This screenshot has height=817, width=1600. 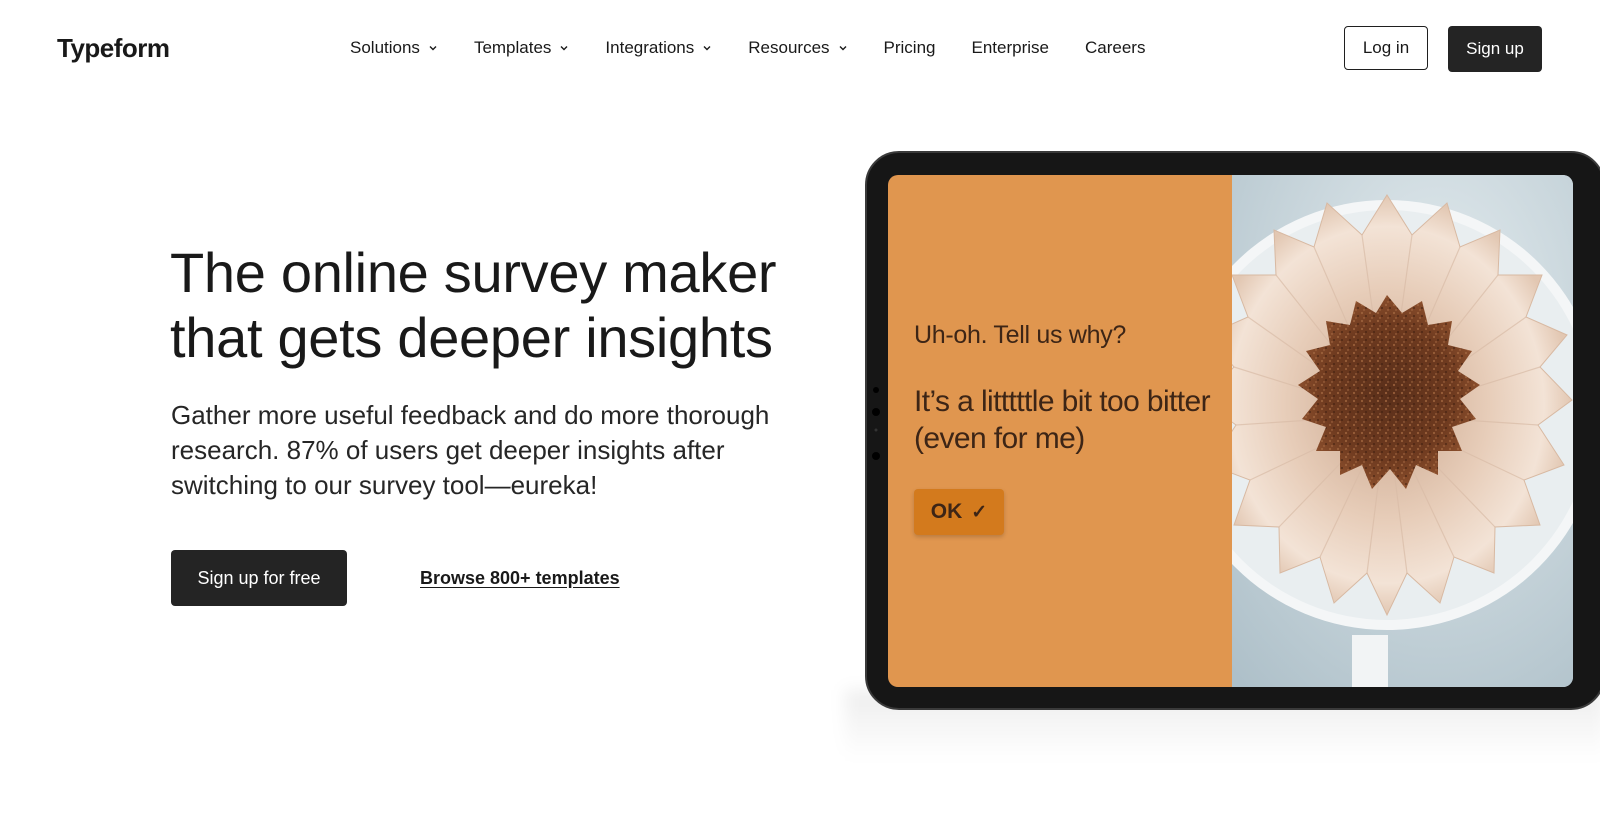 I want to click on nav-item-label: Integrations, so click(x=650, y=47).